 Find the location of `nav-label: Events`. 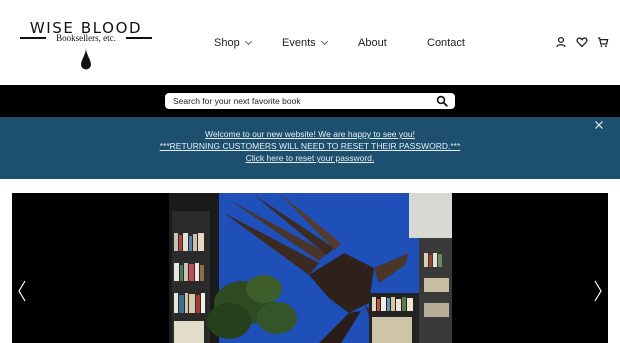

nav-label: Events is located at coordinates (299, 43).